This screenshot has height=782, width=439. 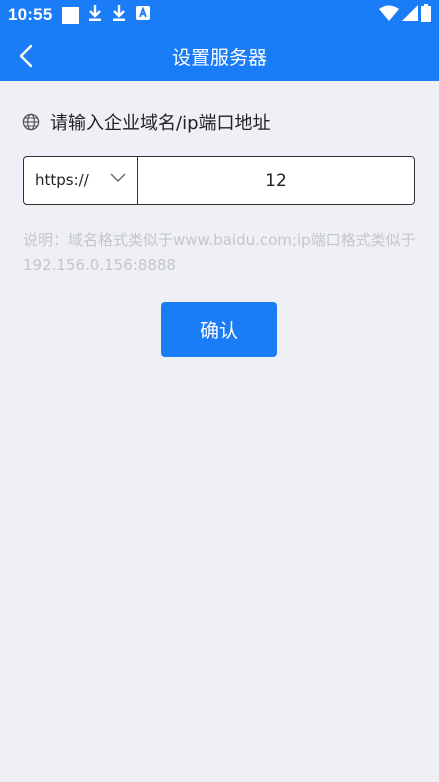 I want to click on server-address-group: https://, so click(x=219, y=180).